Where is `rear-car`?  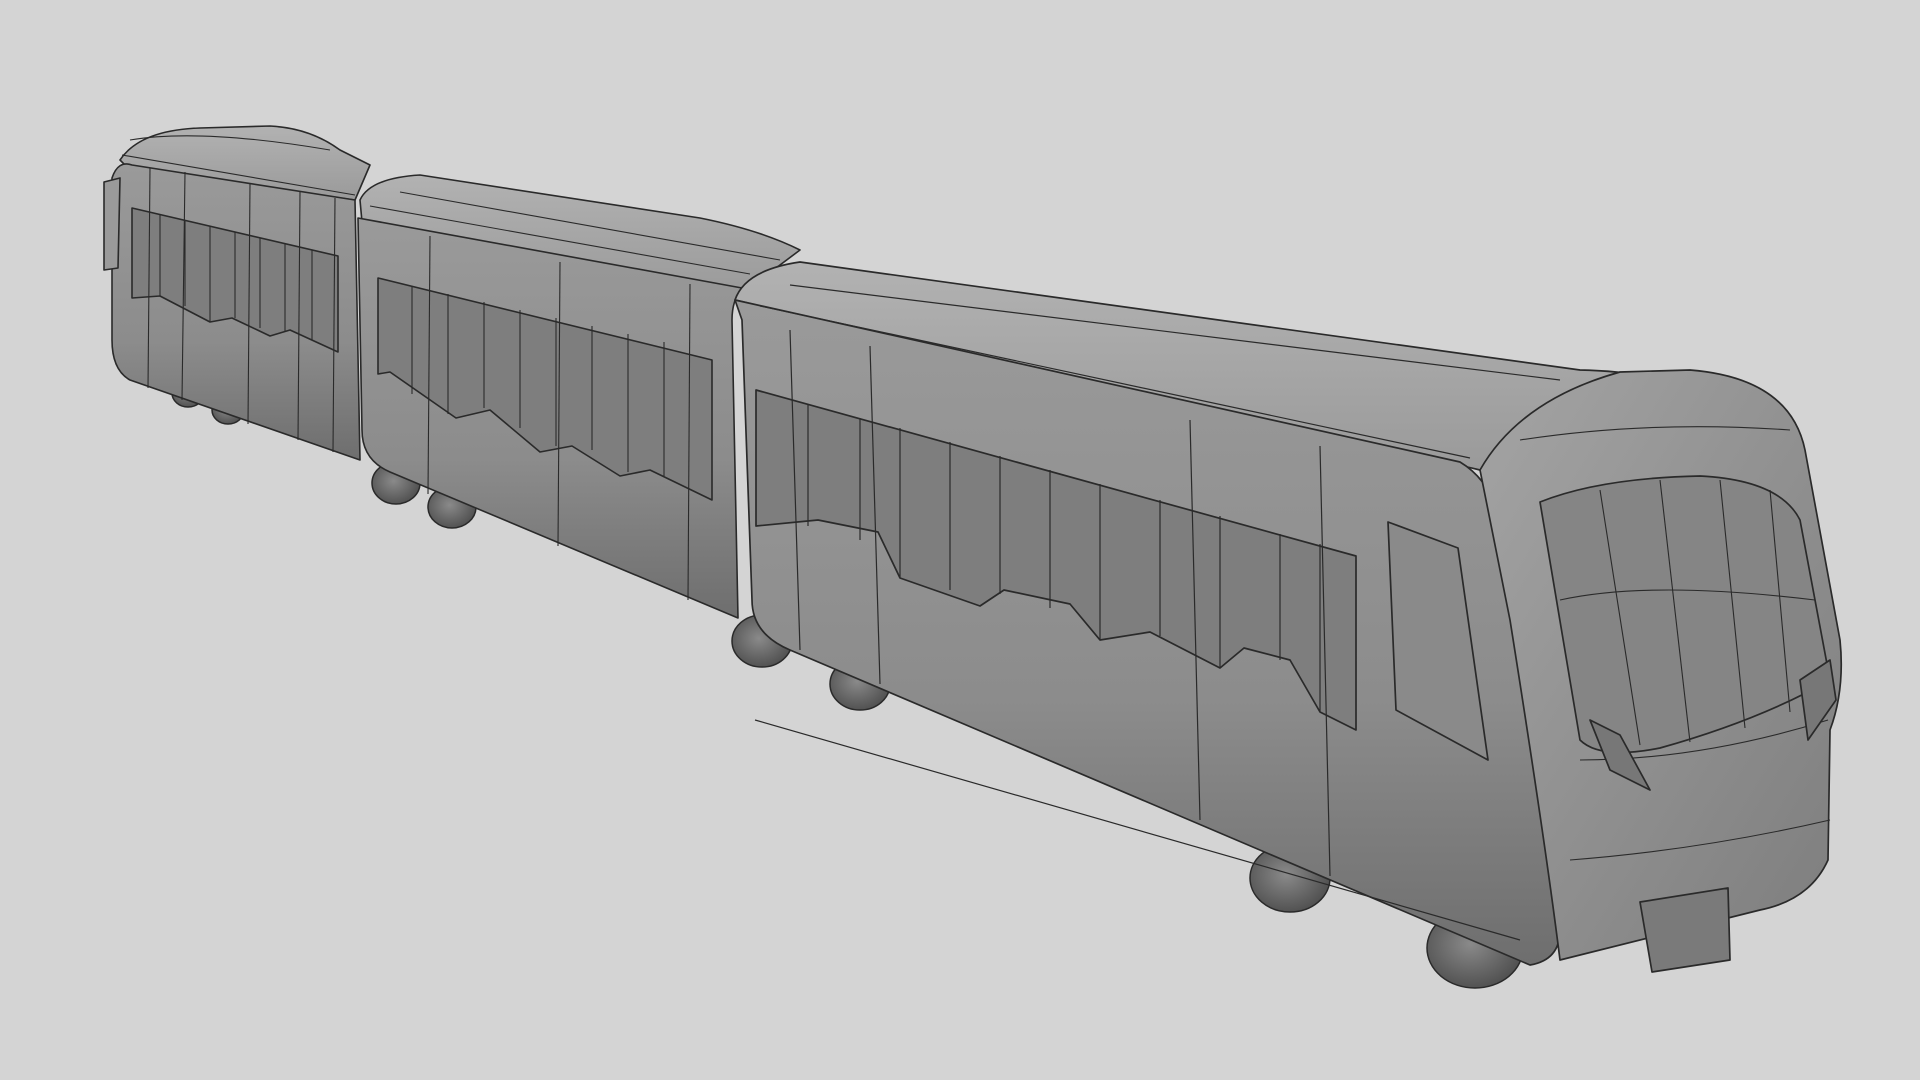 rear-car is located at coordinates (237, 293).